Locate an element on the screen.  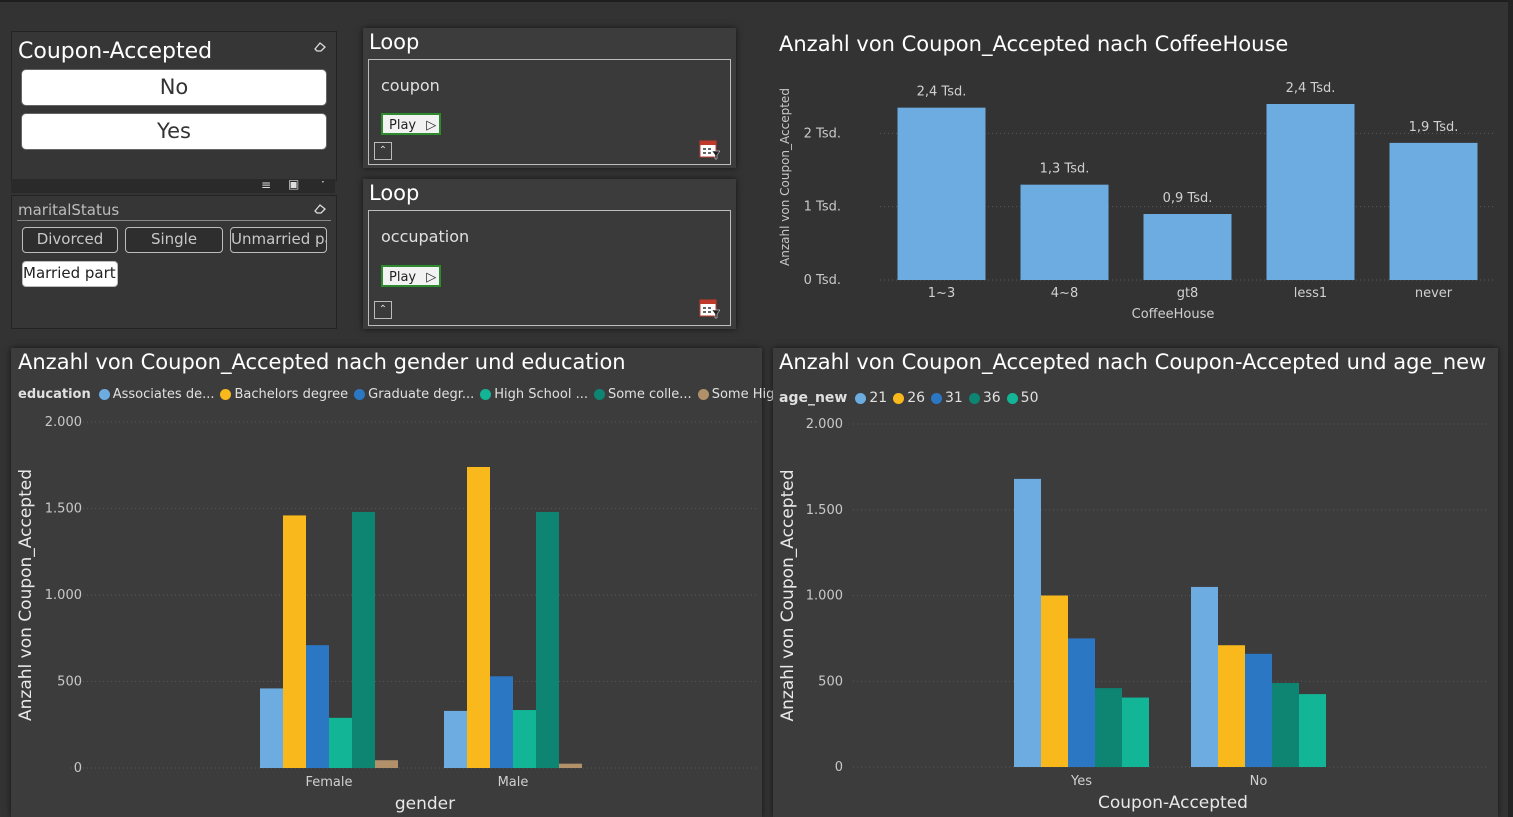
x-tick-label: Yes is located at coordinates (1081, 781).